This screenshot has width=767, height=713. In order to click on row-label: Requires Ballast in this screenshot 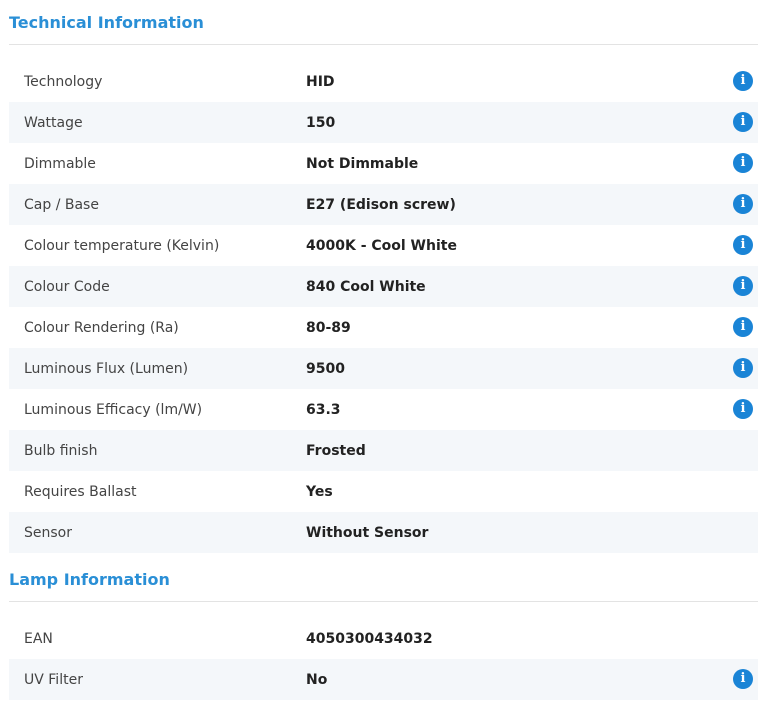, I will do `click(80, 491)`.